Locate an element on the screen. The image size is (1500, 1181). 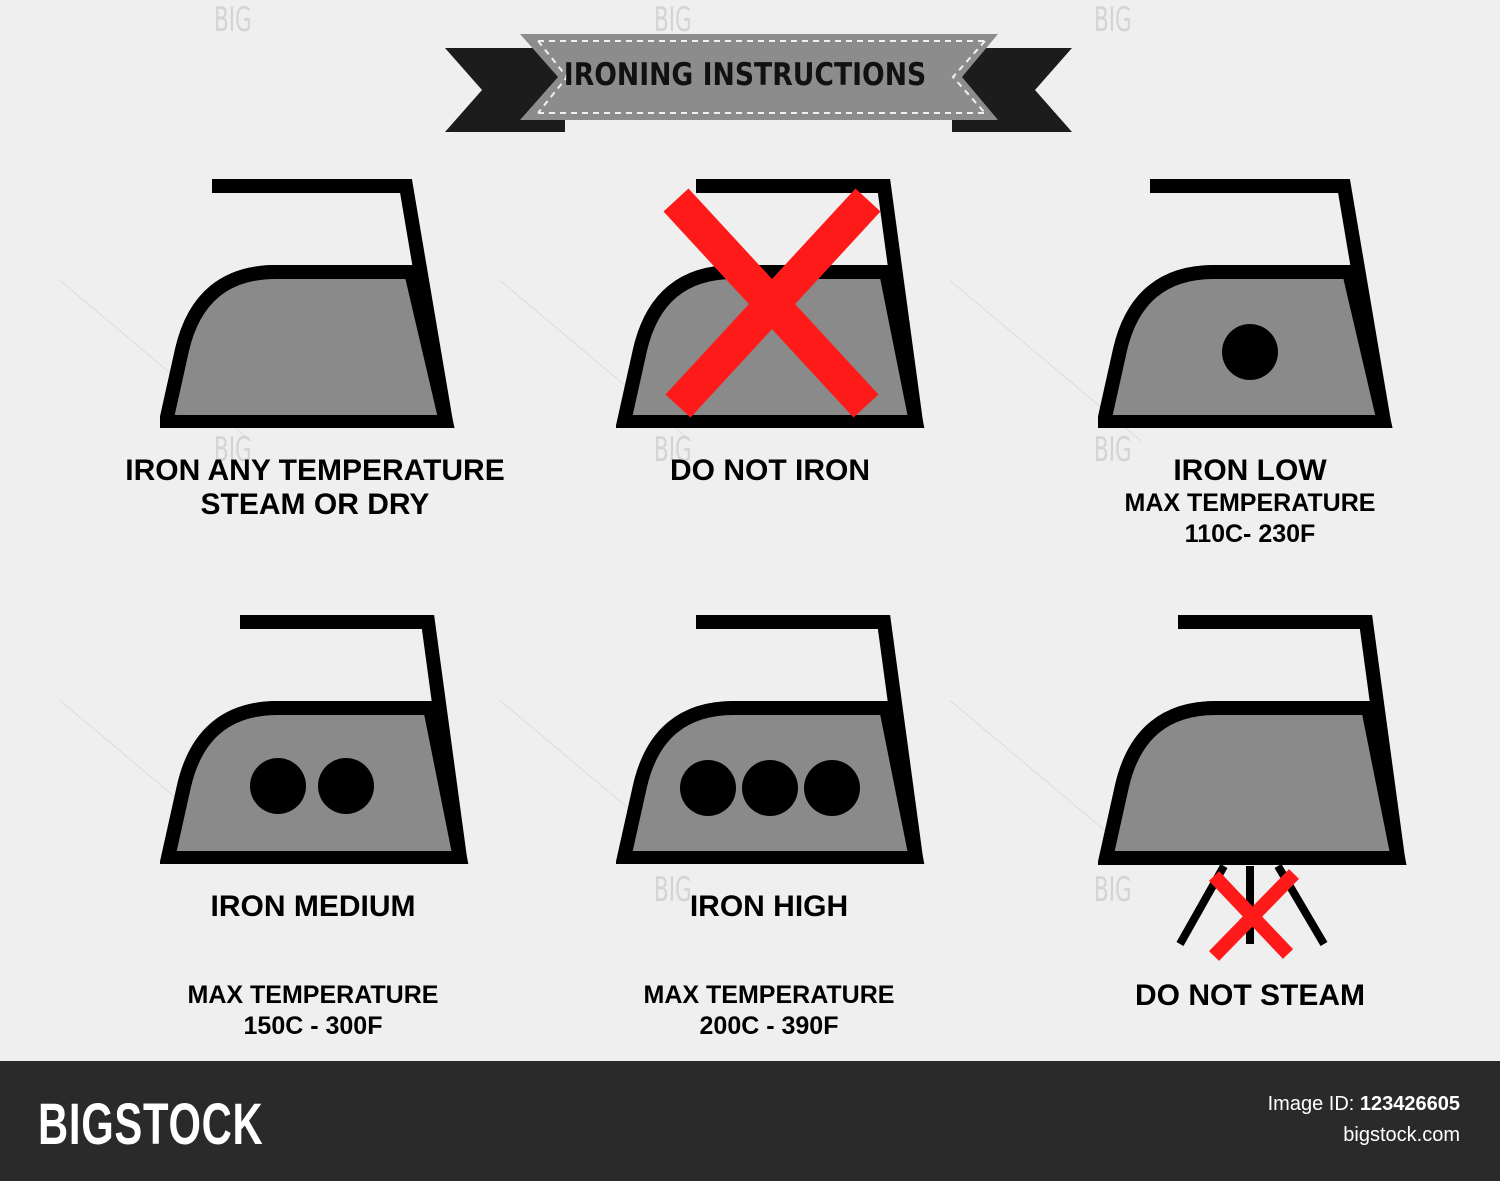
do-not-steam-icon is located at coordinates (1252, 788).